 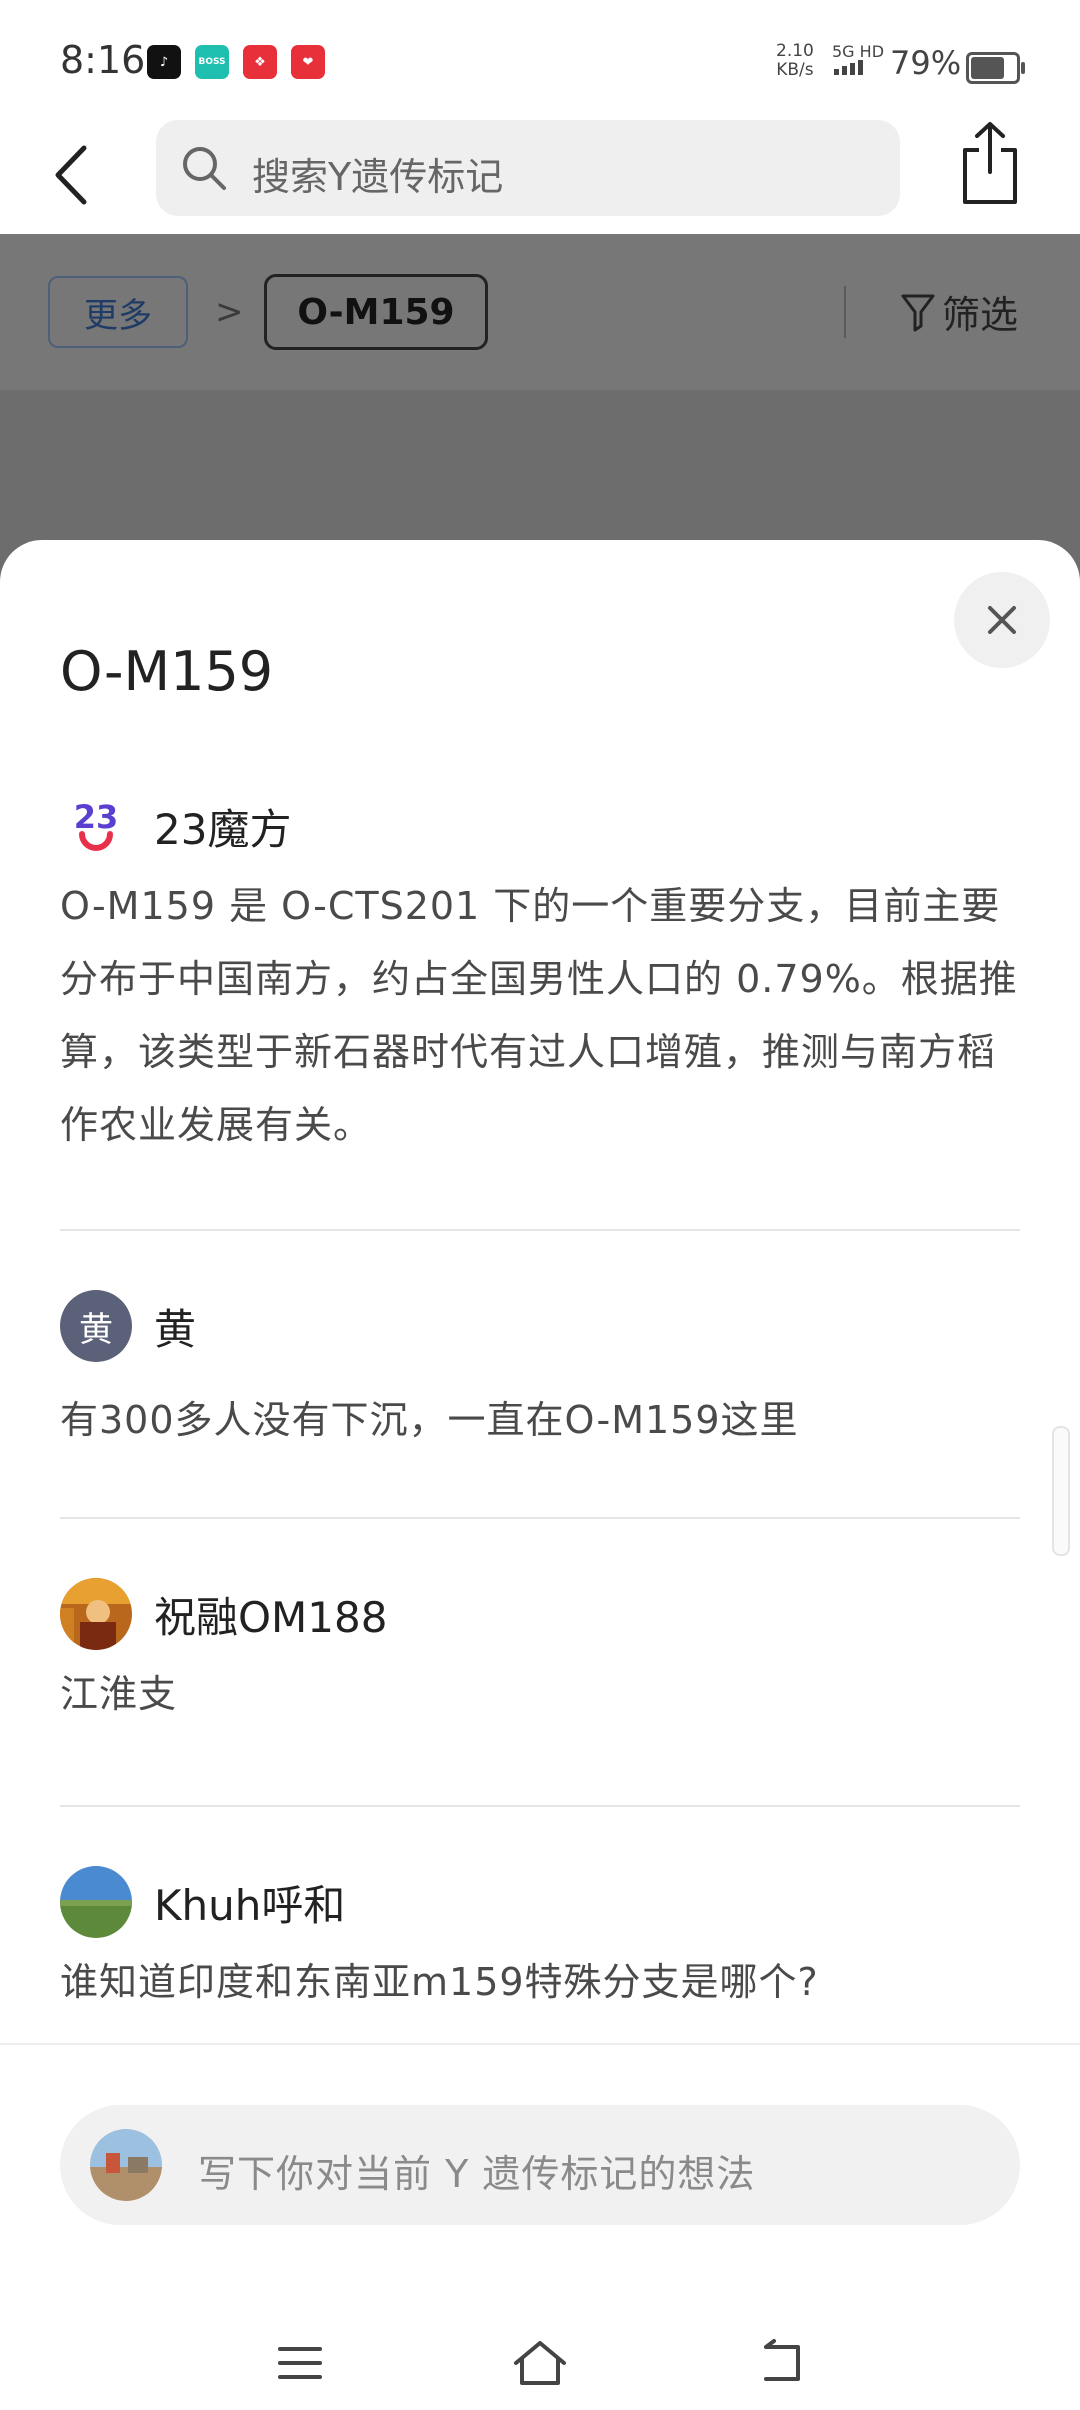 What do you see at coordinates (1061, 1491) in the screenshot?
I see `scrollbar` at bounding box center [1061, 1491].